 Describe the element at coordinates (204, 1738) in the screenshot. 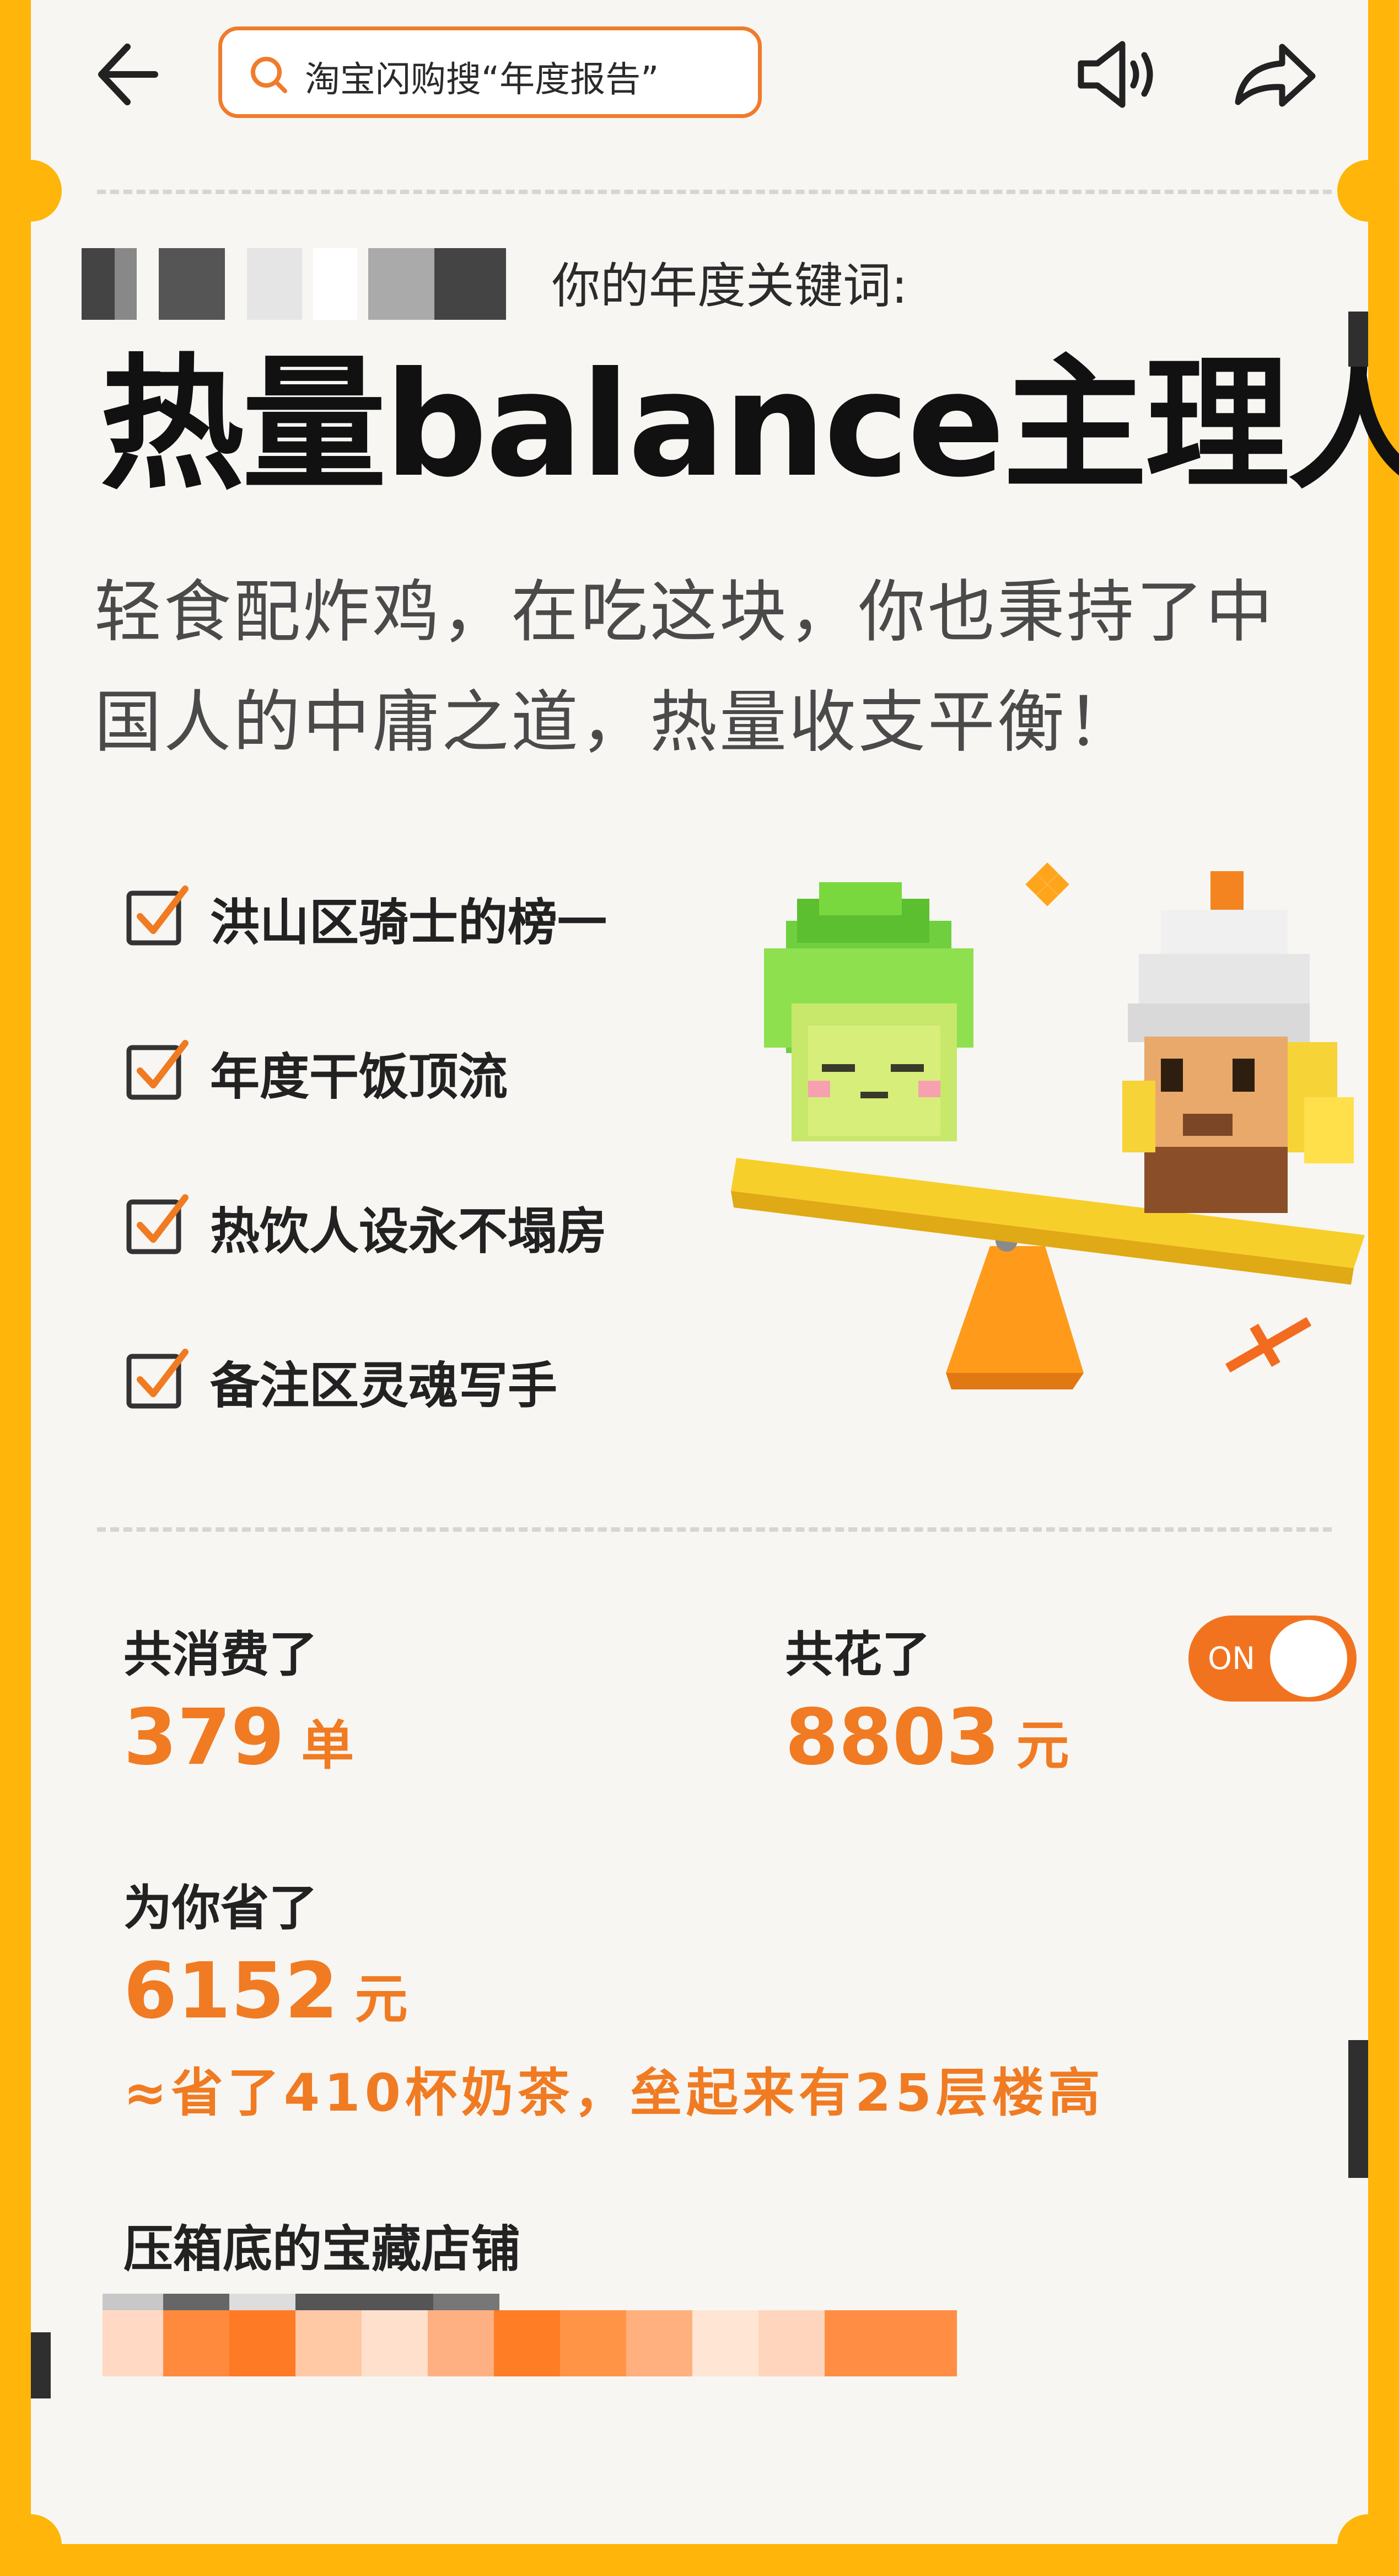

I see `orders-value: 379` at that location.